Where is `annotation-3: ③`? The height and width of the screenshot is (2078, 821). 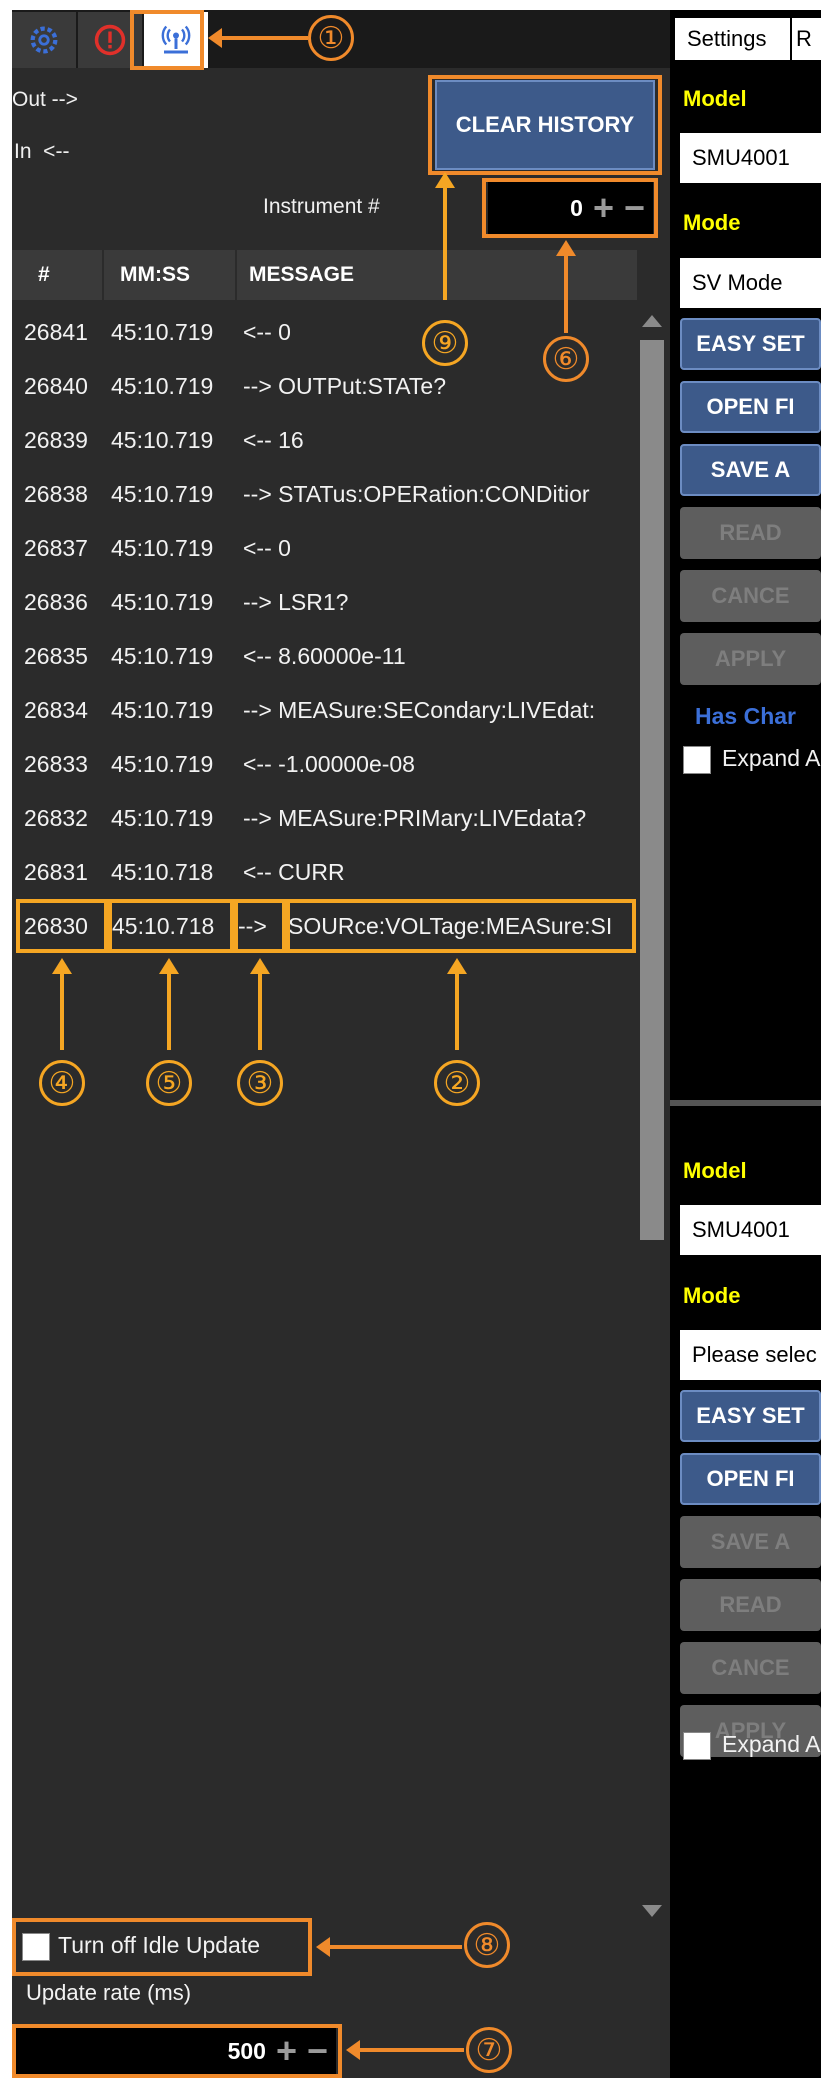
annotation-3: ③ is located at coordinates (260, 1083).